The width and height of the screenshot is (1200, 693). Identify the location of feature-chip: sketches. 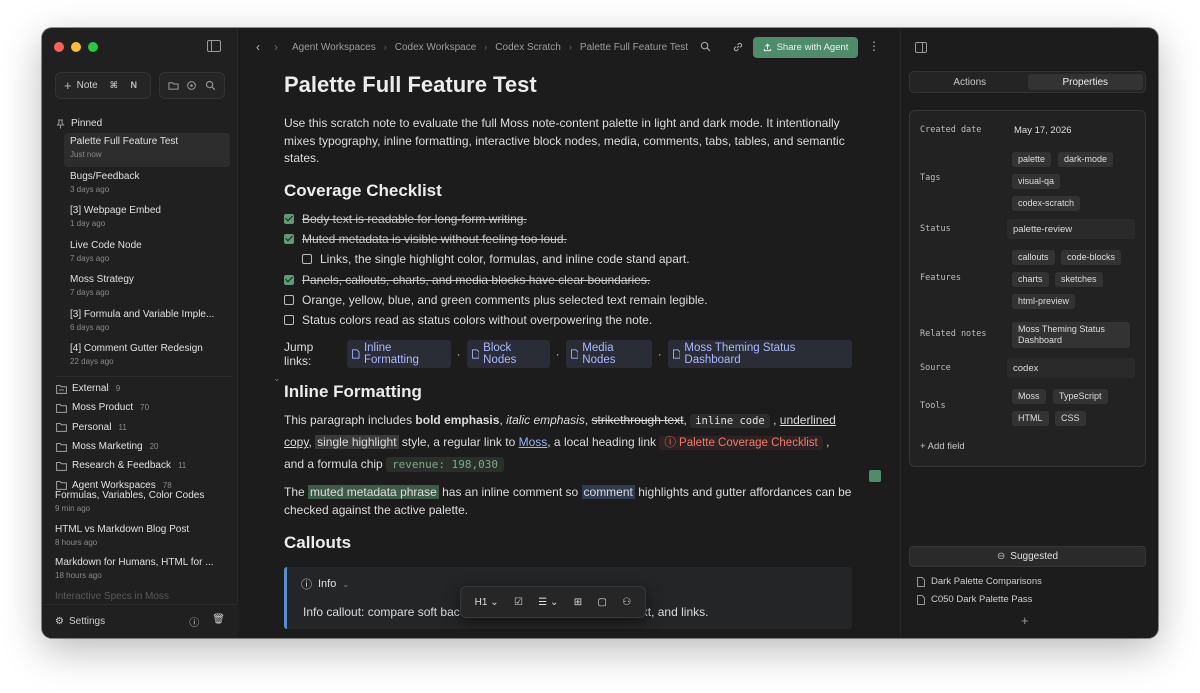
(1079, 279).